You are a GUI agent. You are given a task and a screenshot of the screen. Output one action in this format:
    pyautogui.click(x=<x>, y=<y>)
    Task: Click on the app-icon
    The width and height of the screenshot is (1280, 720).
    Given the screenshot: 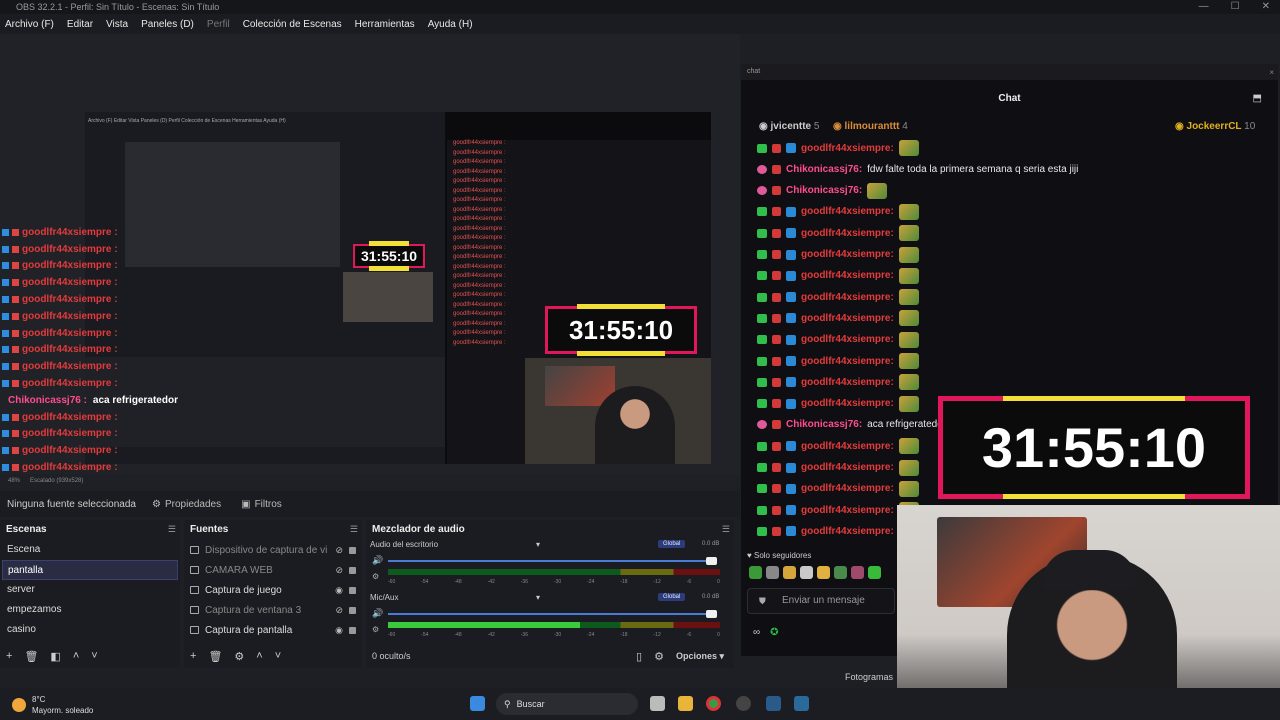 What is the action you would take?
    pyautogui.click(x=801, y=703)
    